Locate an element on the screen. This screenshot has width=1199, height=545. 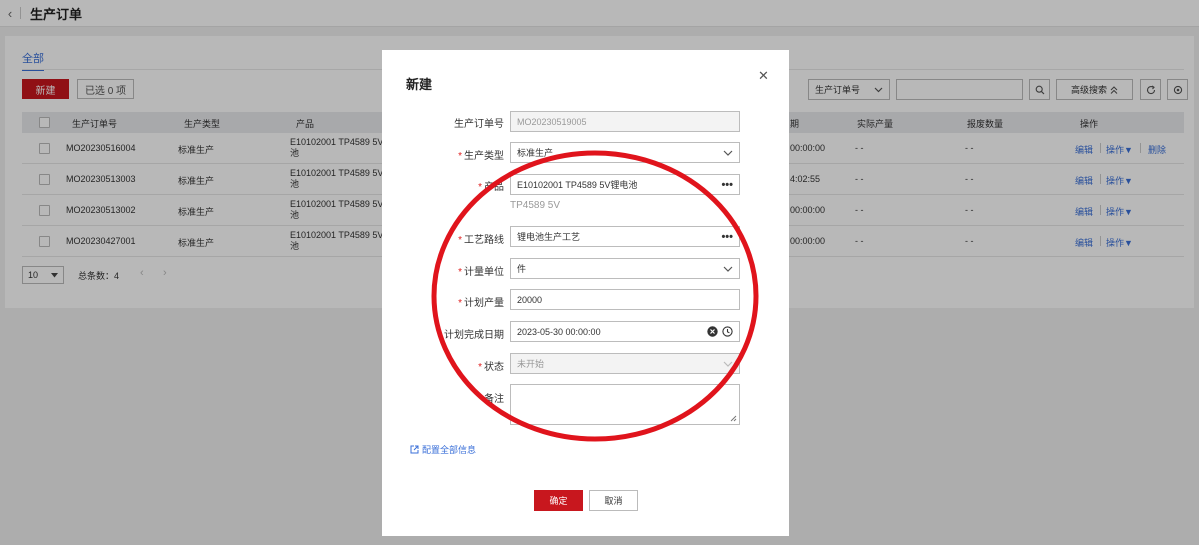
production-type-value: 标准生产 is located at coordinates (535, 153).